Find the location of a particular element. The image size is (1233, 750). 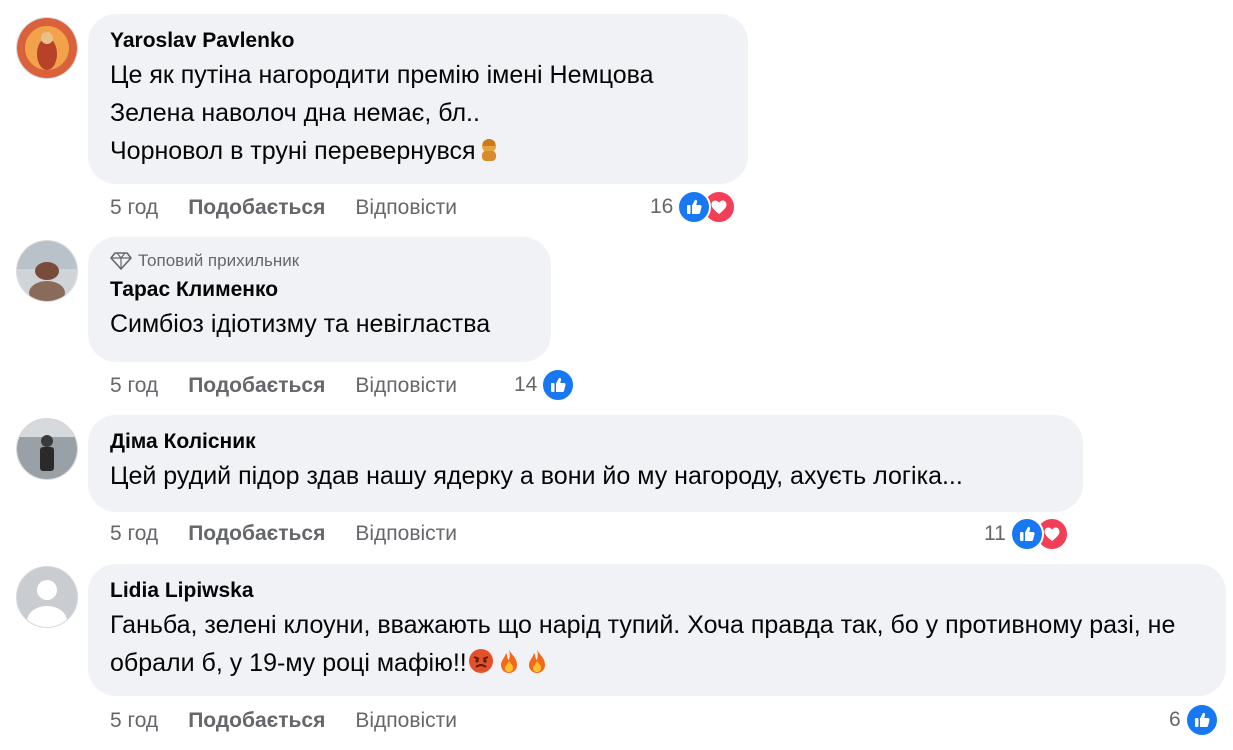

badge-label: Топовий прихильник is located at coordinates (219, 260).